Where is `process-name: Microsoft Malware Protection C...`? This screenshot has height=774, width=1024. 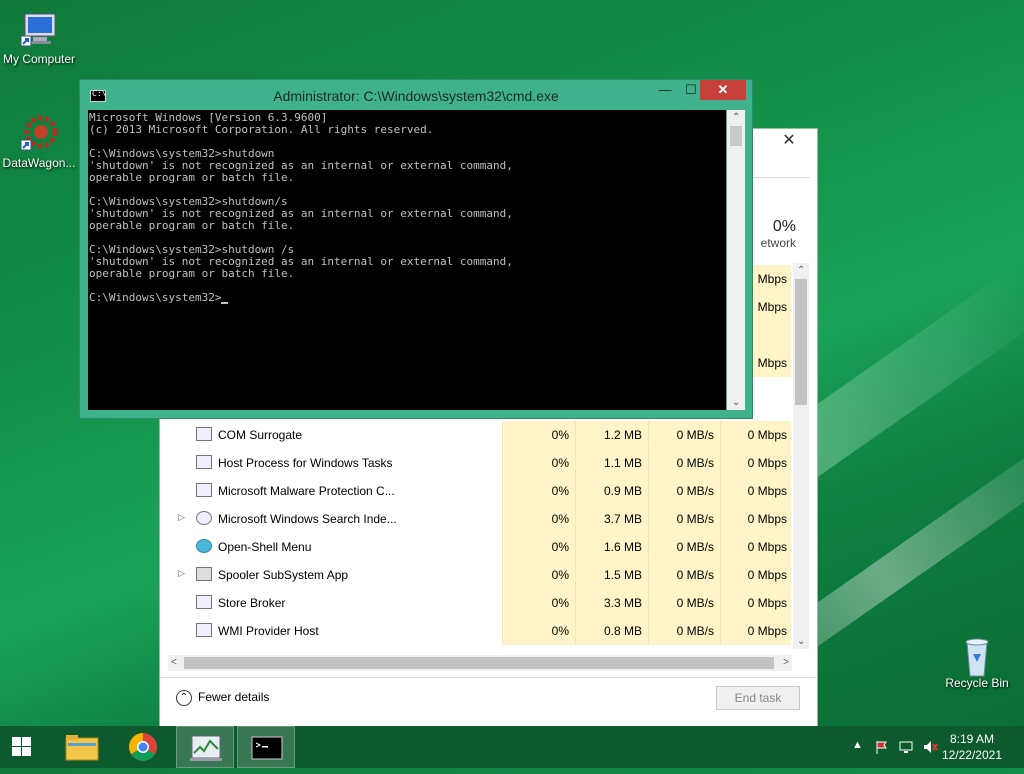 process-name: Microsoft Malware Protection C... is located at coordinates (306, 491).